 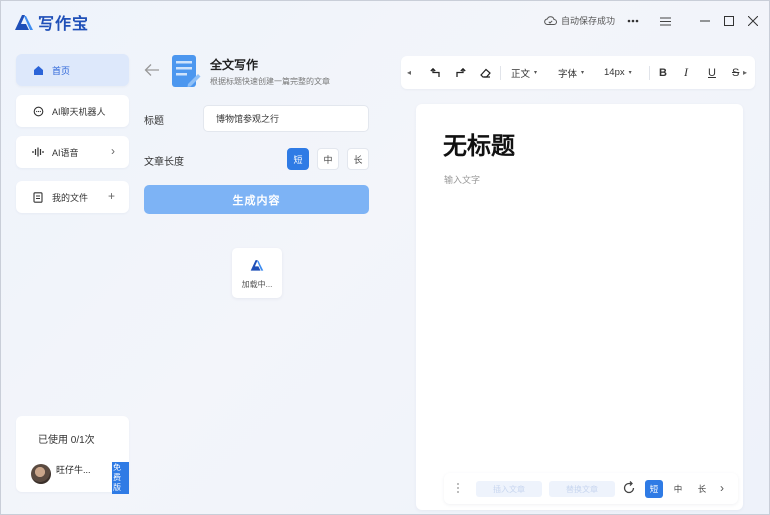 I want to click on length-medium-button: 中, so click(x=328, y=159).